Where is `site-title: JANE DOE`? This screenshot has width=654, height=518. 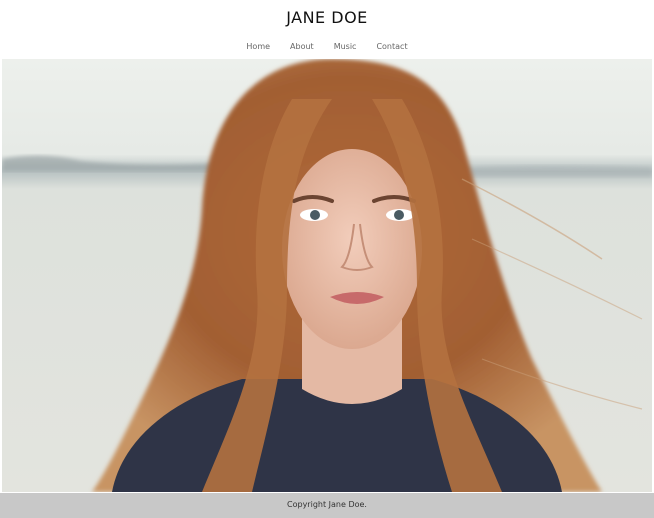 site-title: JANE DOE is located at coordinates (327, 17).